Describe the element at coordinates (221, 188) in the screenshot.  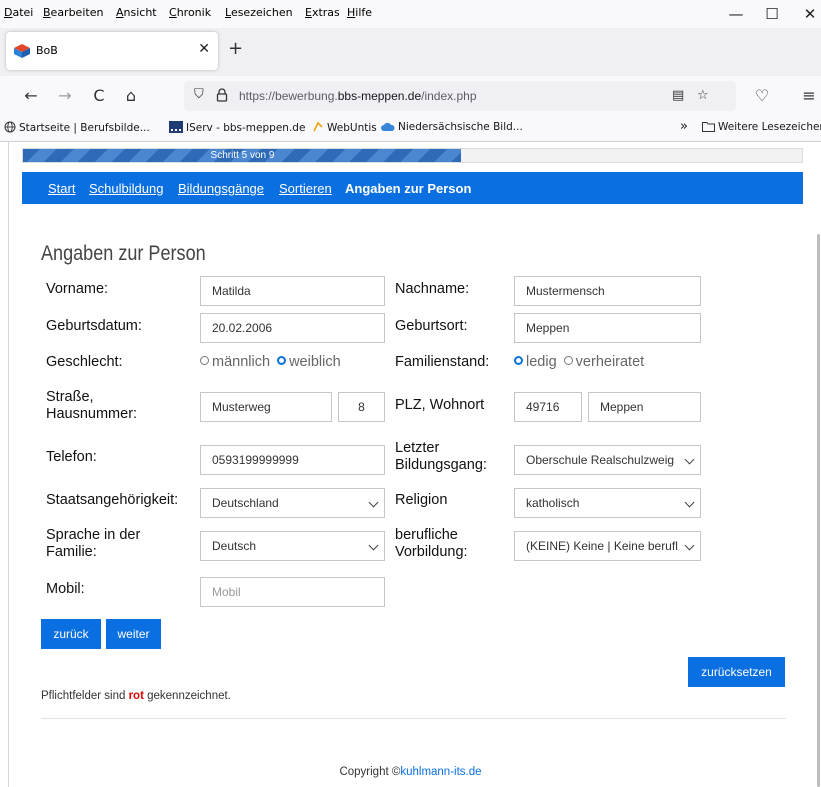
I see `step-bildungsgaenge: Bildungsgänge` at that location.